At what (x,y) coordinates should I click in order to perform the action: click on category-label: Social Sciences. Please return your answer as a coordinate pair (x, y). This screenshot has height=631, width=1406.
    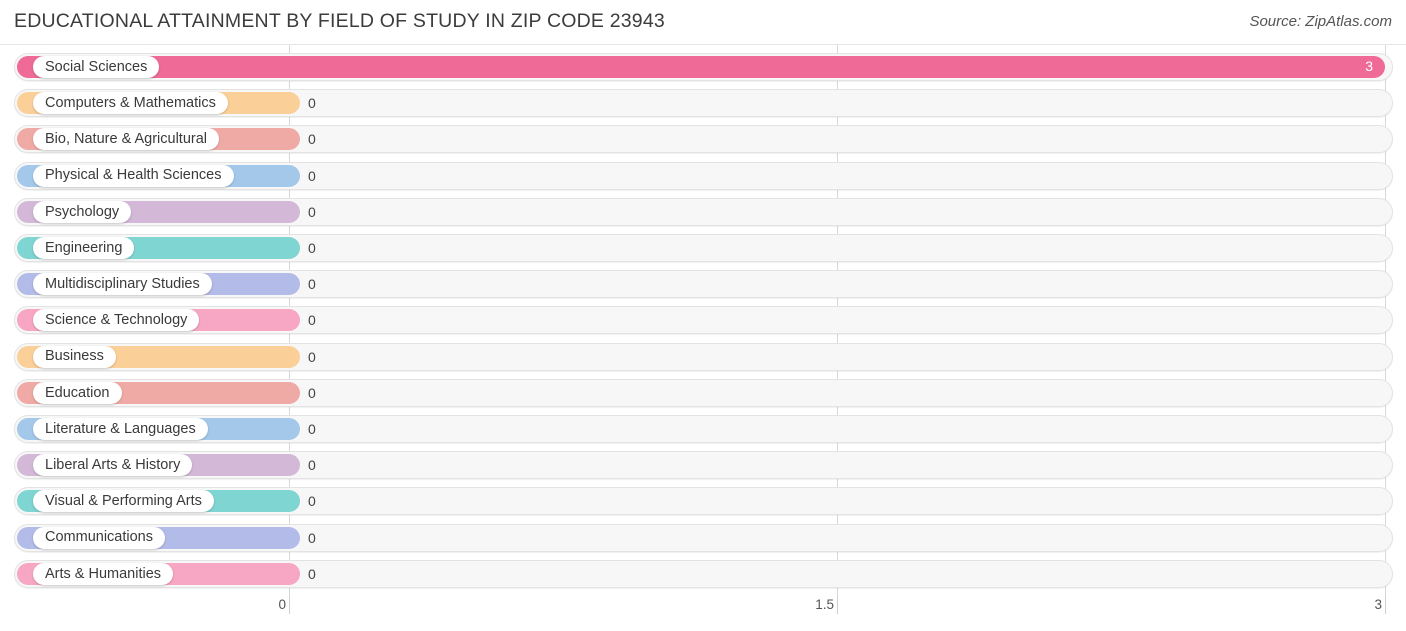
    Looking at the image, I should click on (96, 66).